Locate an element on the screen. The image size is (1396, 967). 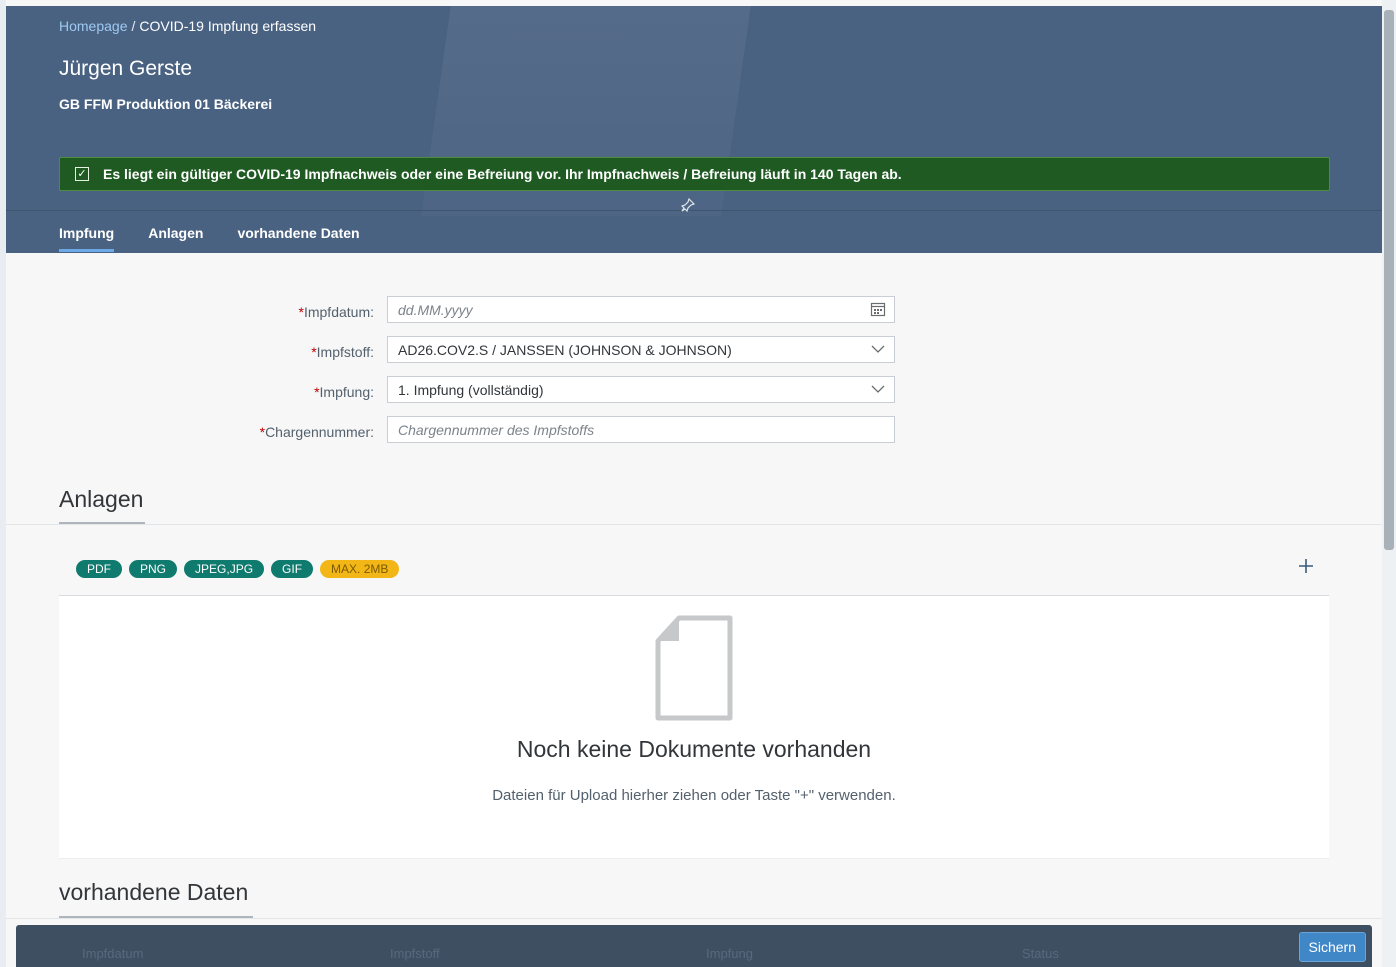
empty-state-title: Noch keine Dokumente vorhanden is located at coordinates (694, 749).